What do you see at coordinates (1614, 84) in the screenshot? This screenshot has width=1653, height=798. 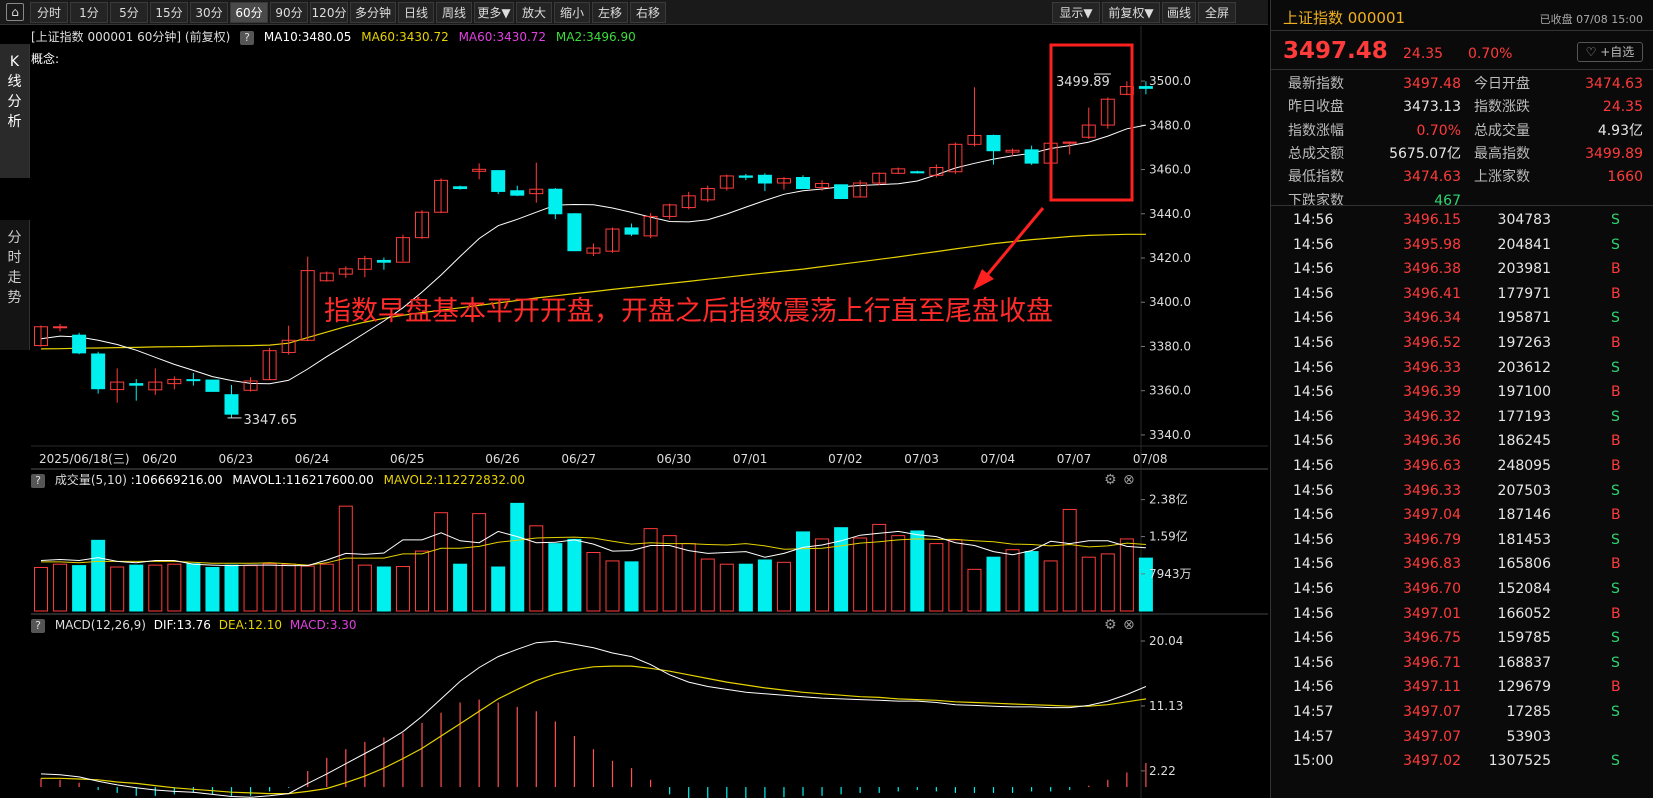 I see `stat-value: 3474.63` at bounding box center [1614, 84].